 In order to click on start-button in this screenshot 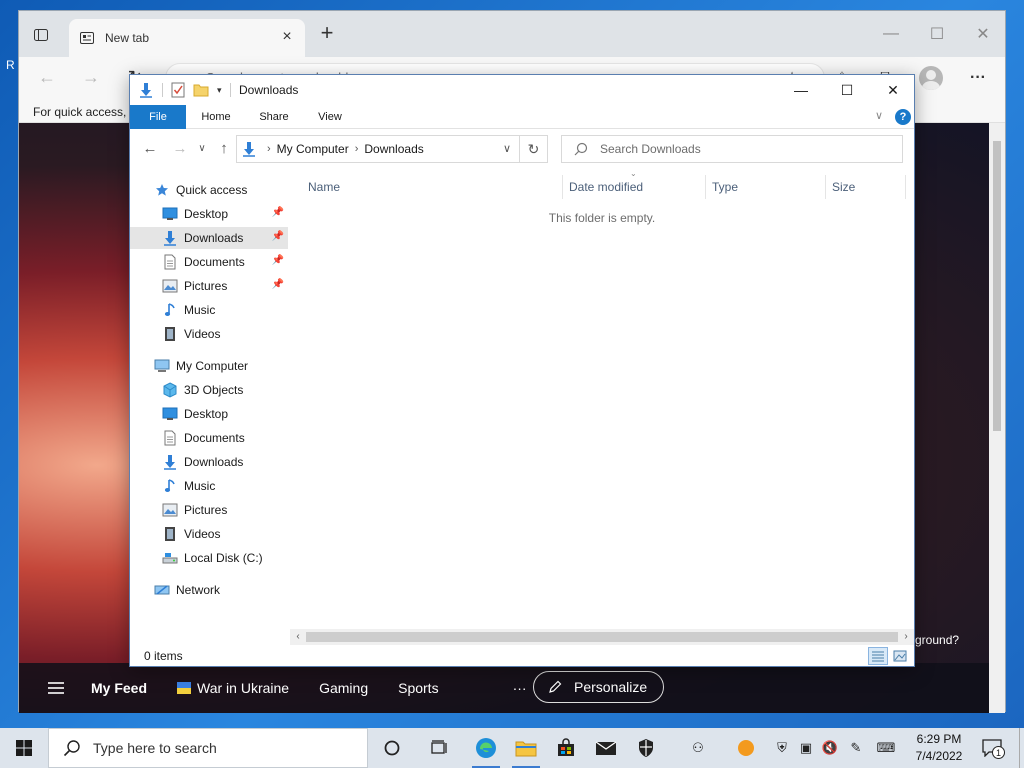, I will do `click(24, 748)`.